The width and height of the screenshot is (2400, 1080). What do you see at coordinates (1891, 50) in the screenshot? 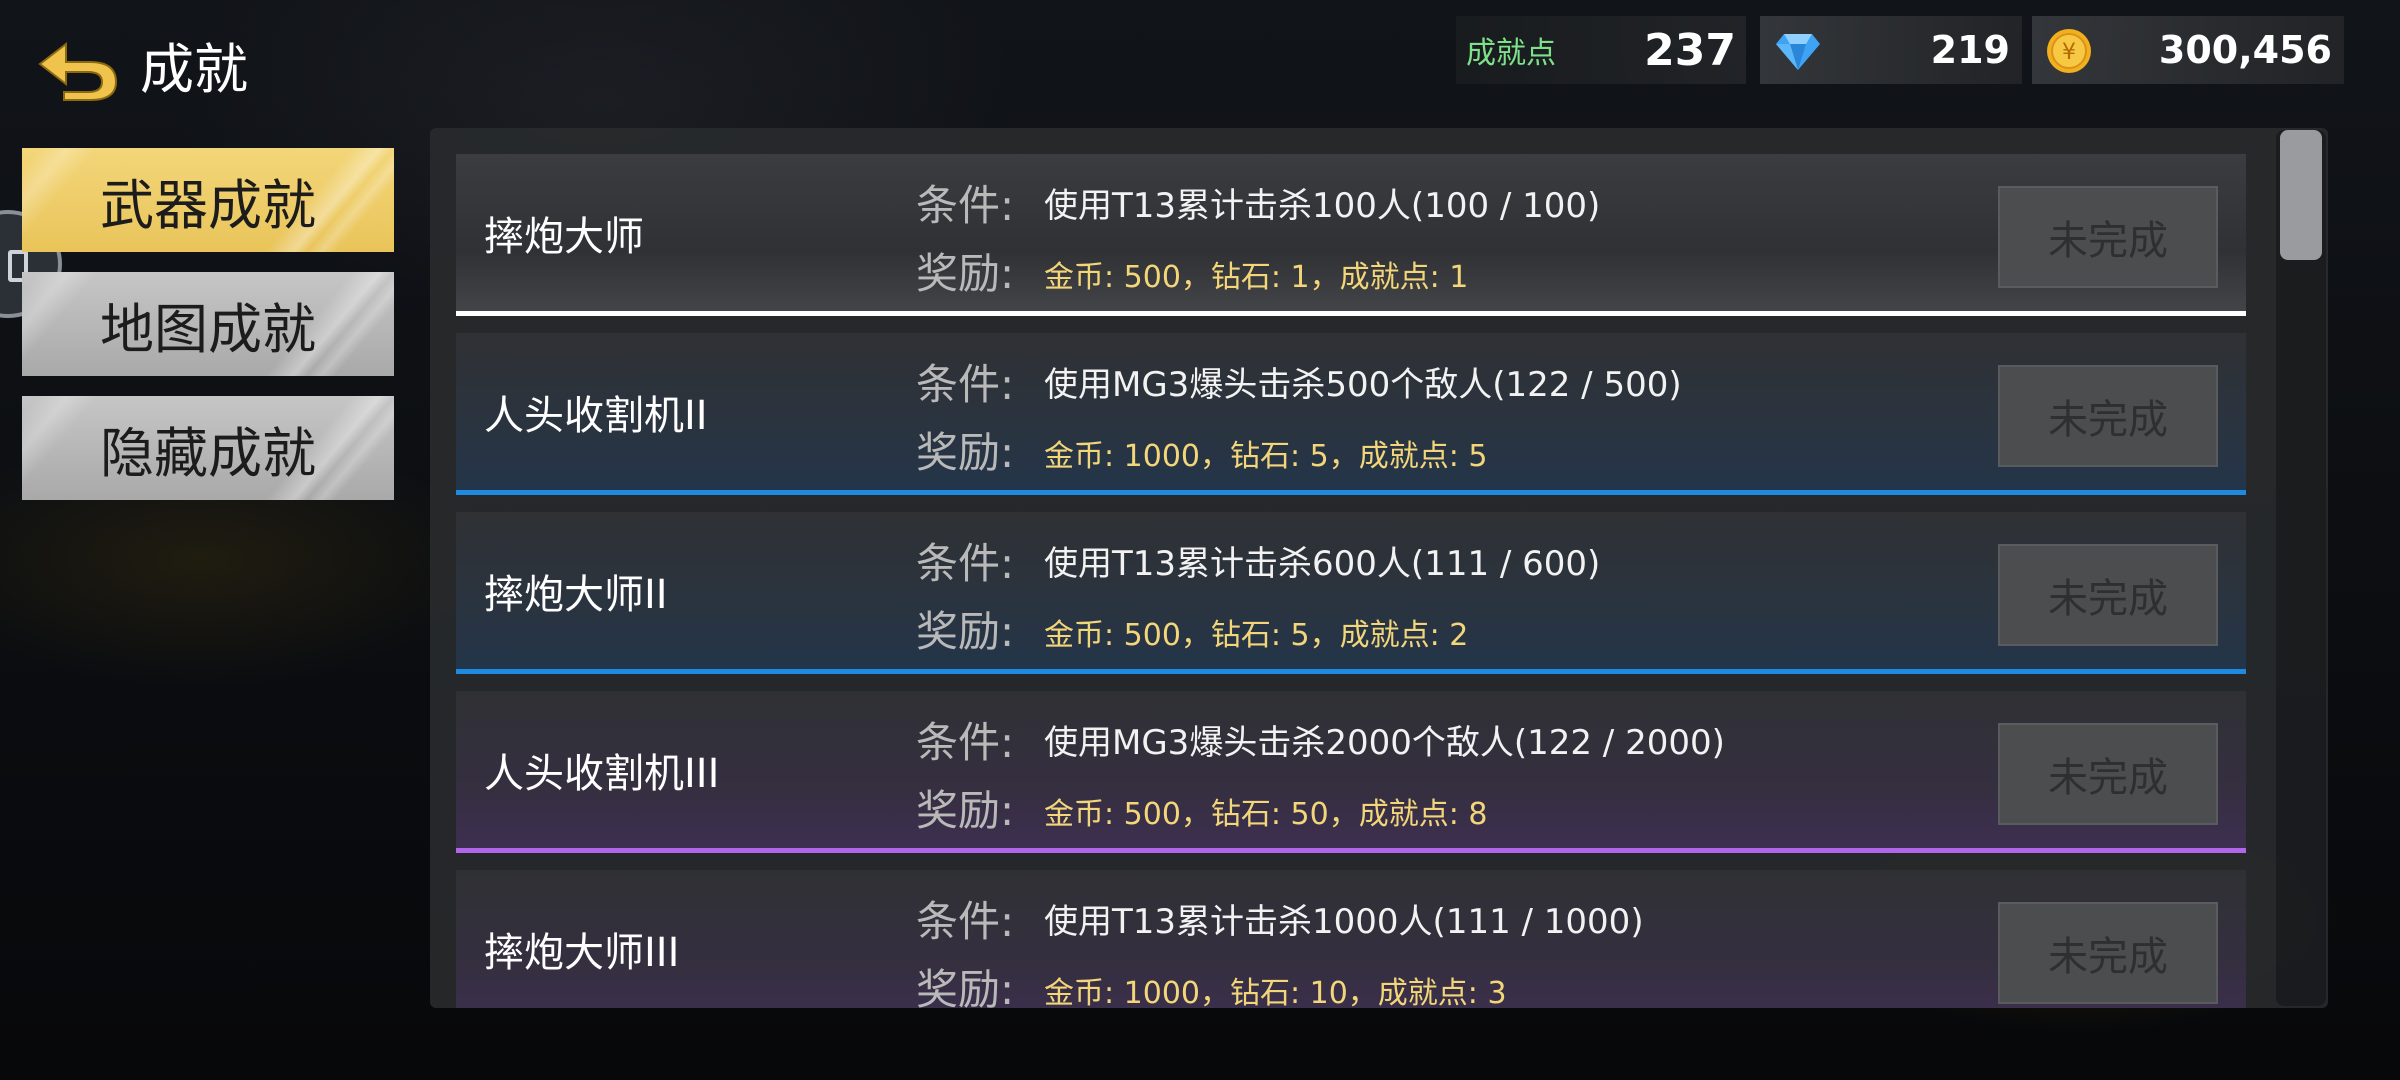
I see `diamond-counter: 219` at bounding box center [1891, 50].